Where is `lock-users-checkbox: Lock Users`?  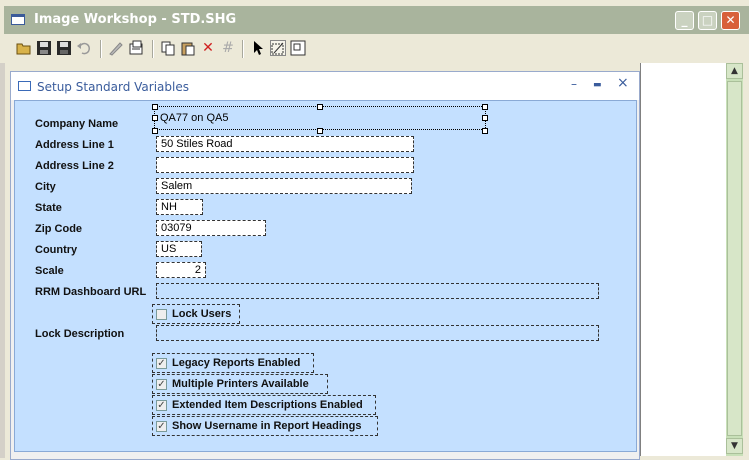 lock-users-checkbox: Lock Users is located at coordinates (196, 314).